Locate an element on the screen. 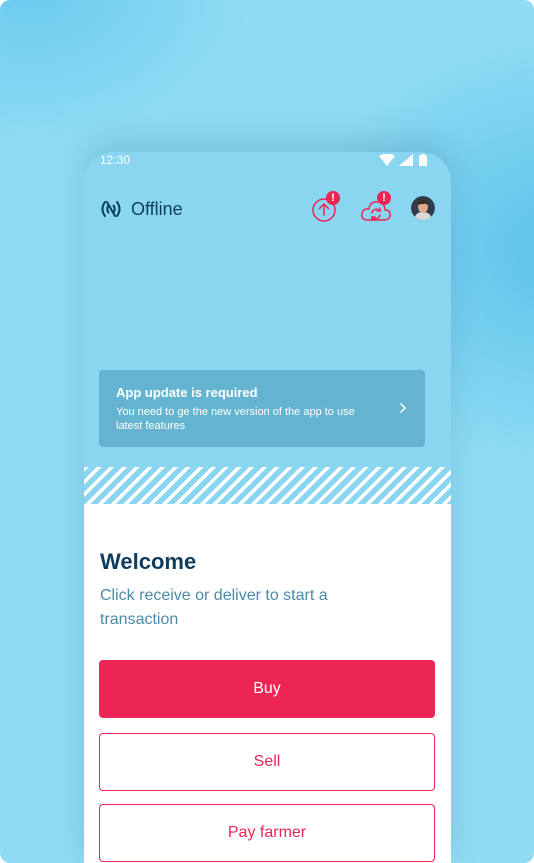 This screenshot has width=534, height=863. buy-button: Buy is located at coordinates (267, 689).